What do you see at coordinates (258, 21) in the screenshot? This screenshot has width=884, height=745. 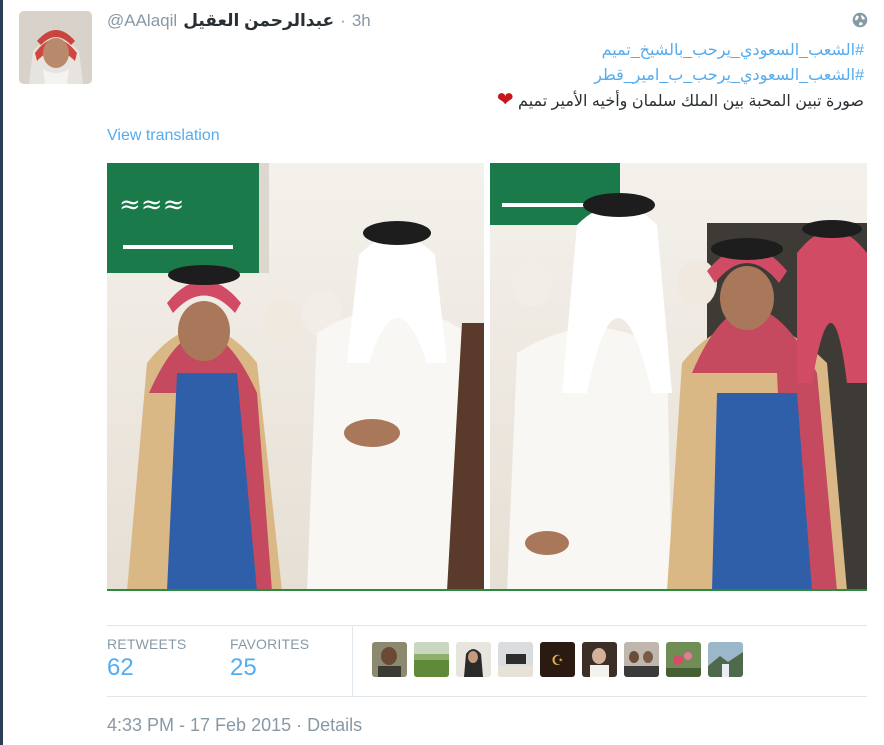 I see `author-display-name: عبدالرحمن العقيل` at bounding box center [258, 21].